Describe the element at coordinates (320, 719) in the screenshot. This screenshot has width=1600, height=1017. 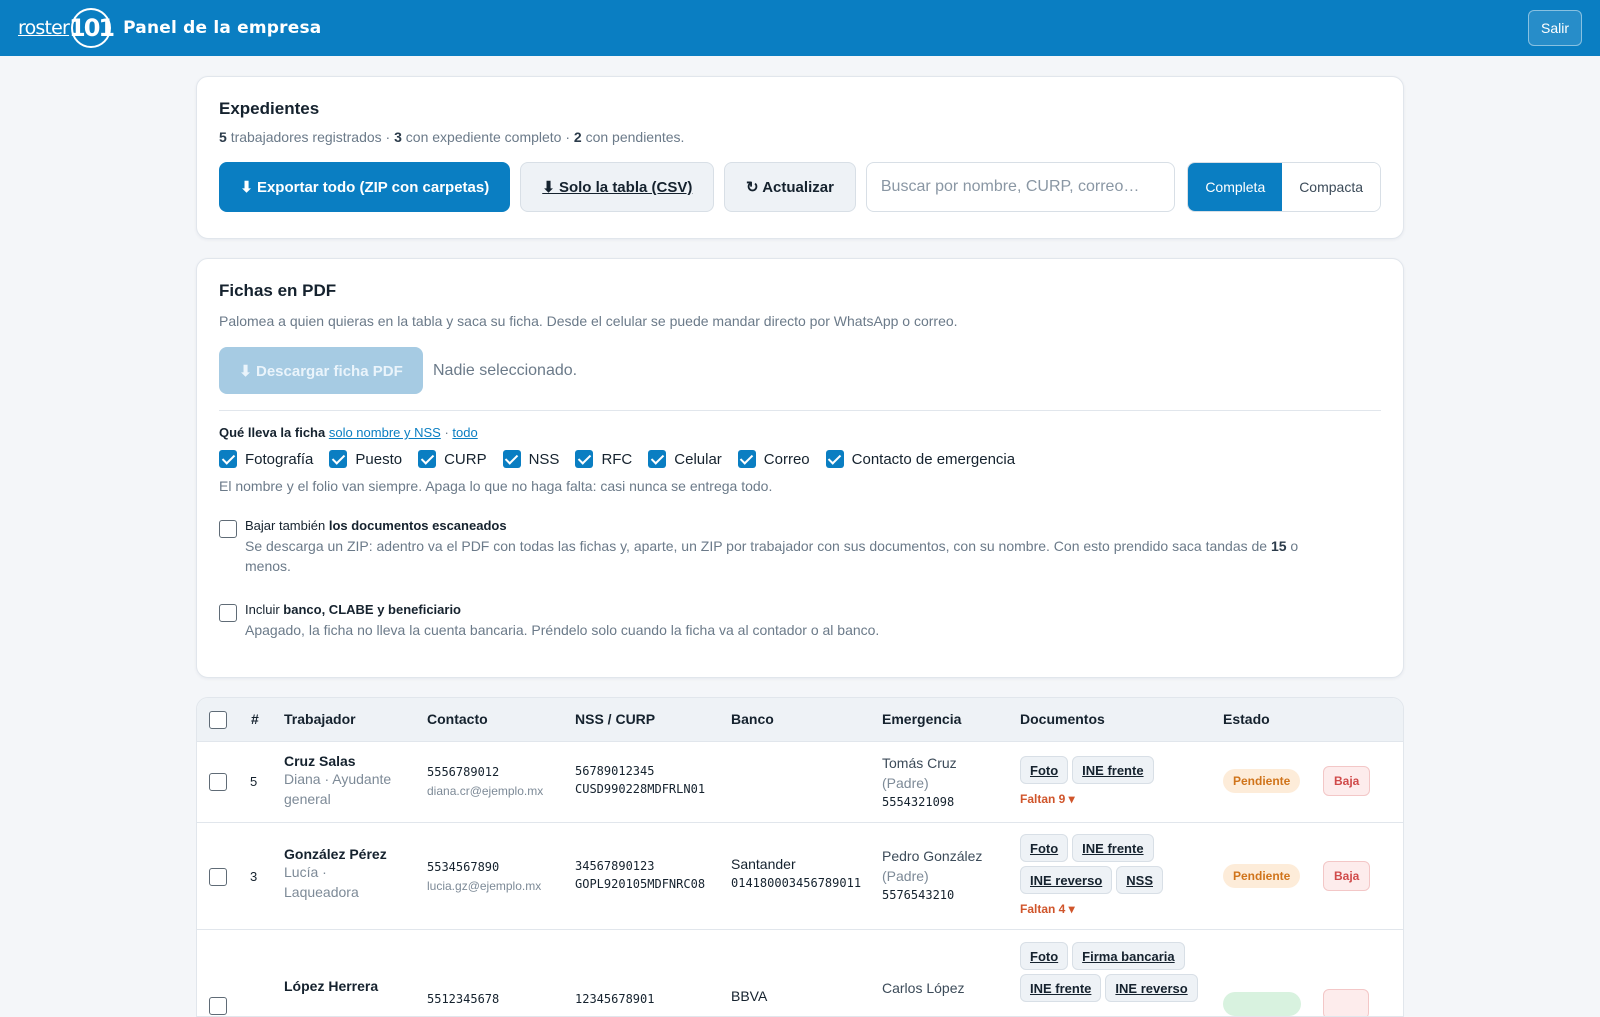
I see `col-worker: Trabajador` at that location.